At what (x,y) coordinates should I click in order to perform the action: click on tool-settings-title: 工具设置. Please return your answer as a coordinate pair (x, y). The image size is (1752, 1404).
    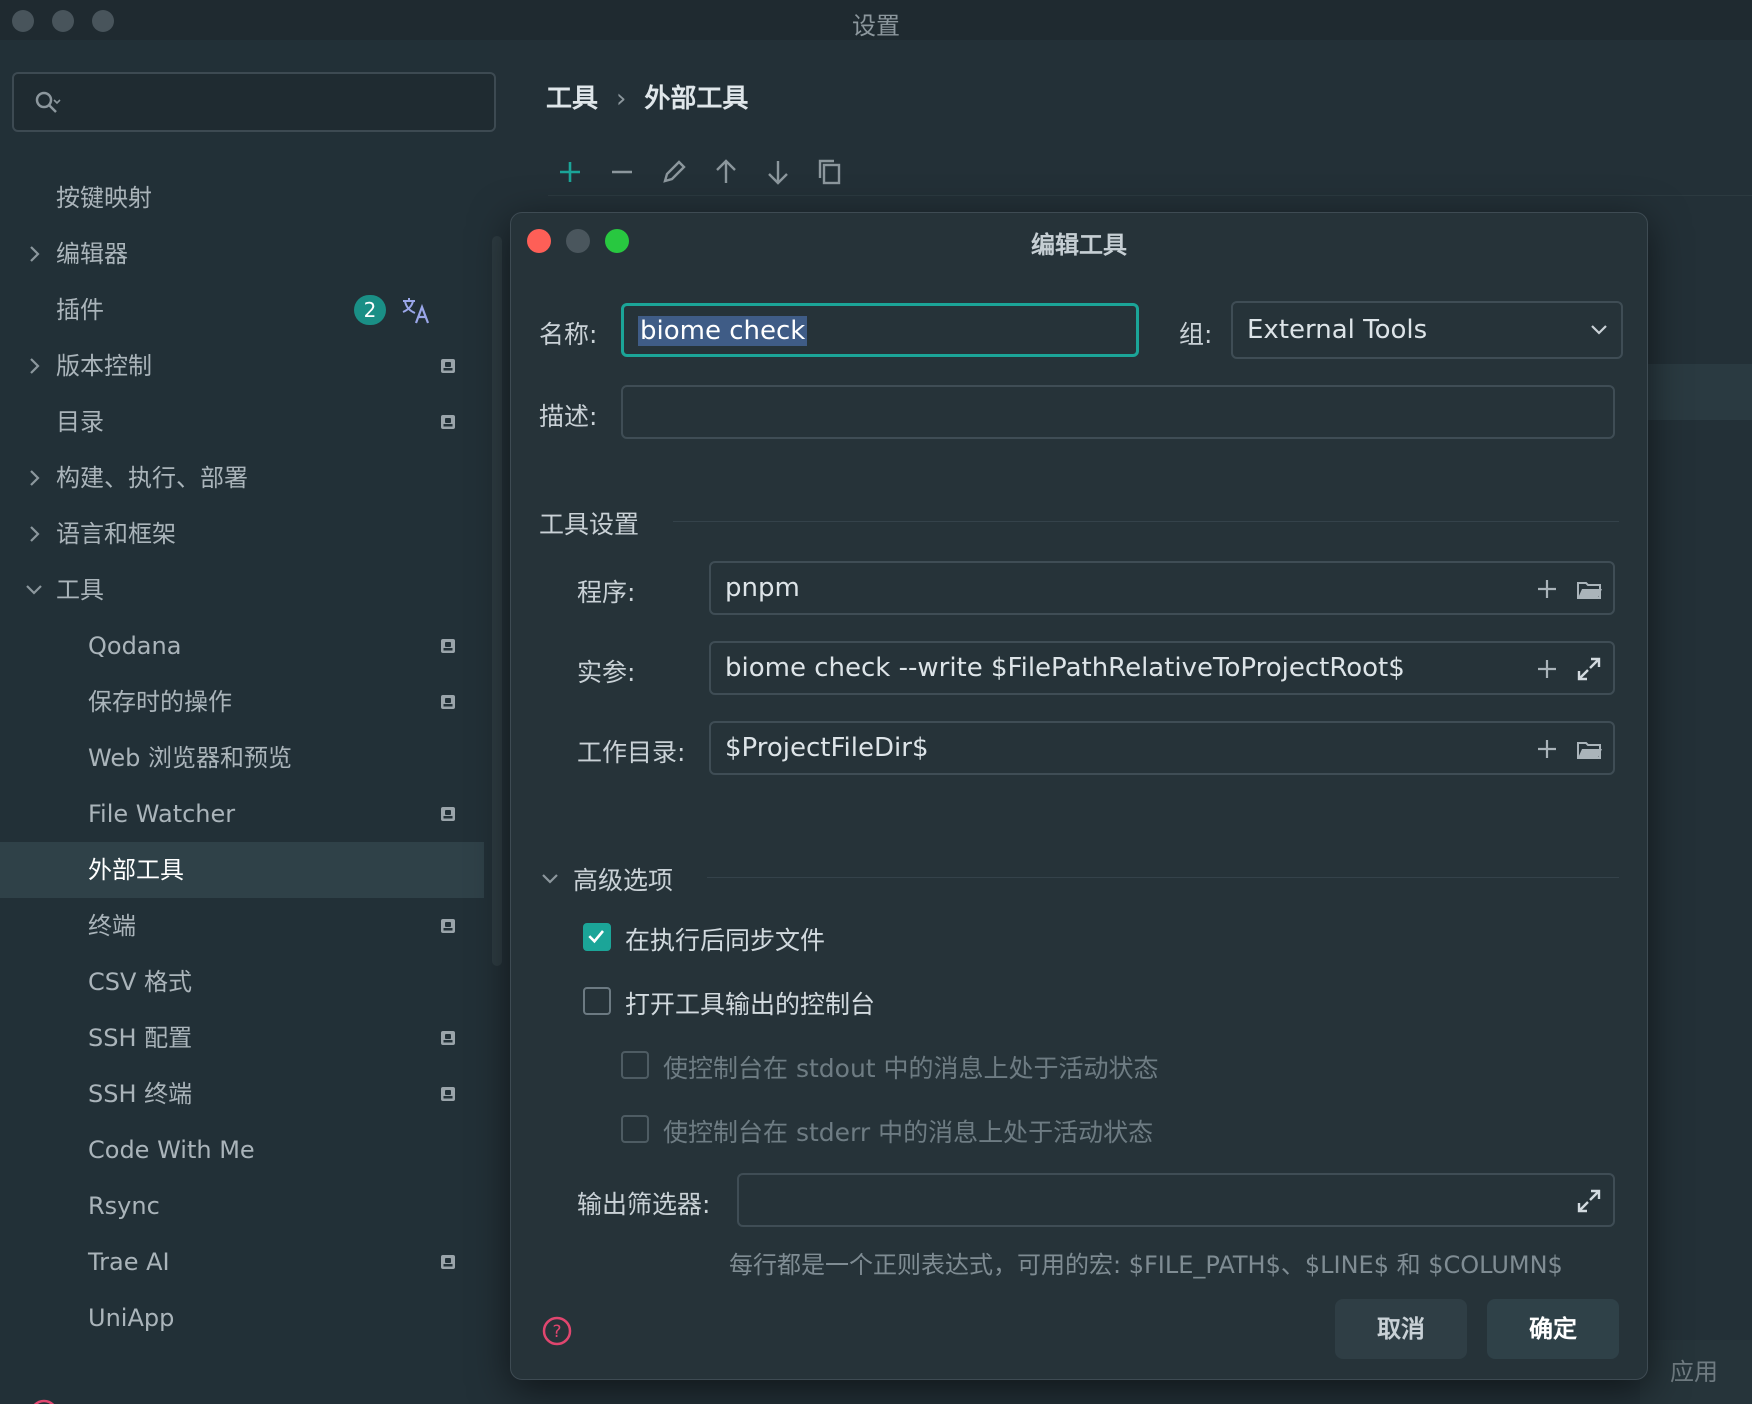
    Looking at the image, I should click on (589, 524).